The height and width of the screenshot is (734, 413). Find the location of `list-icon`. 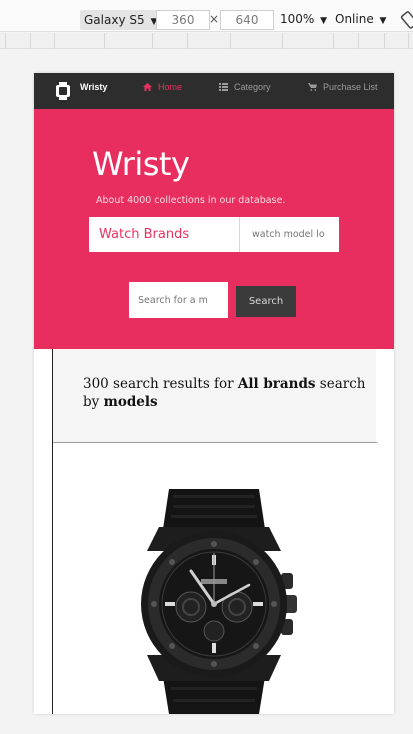

list-icon is located at coordinates (223, 87).